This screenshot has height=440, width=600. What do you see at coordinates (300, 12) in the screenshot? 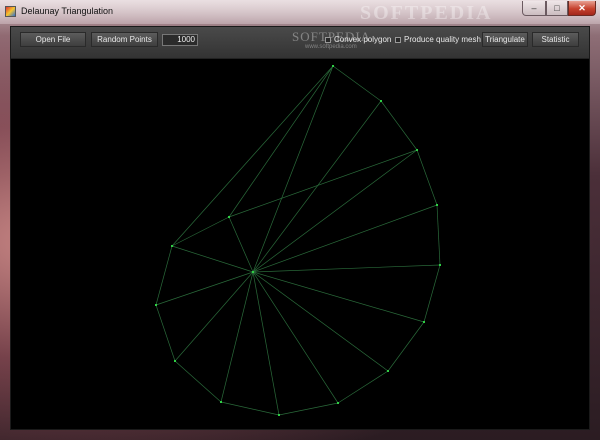
I see `title-bar: Delaunay Triangulation SOFTPEDIA – □ ✕` at bounding box center [300, 12].